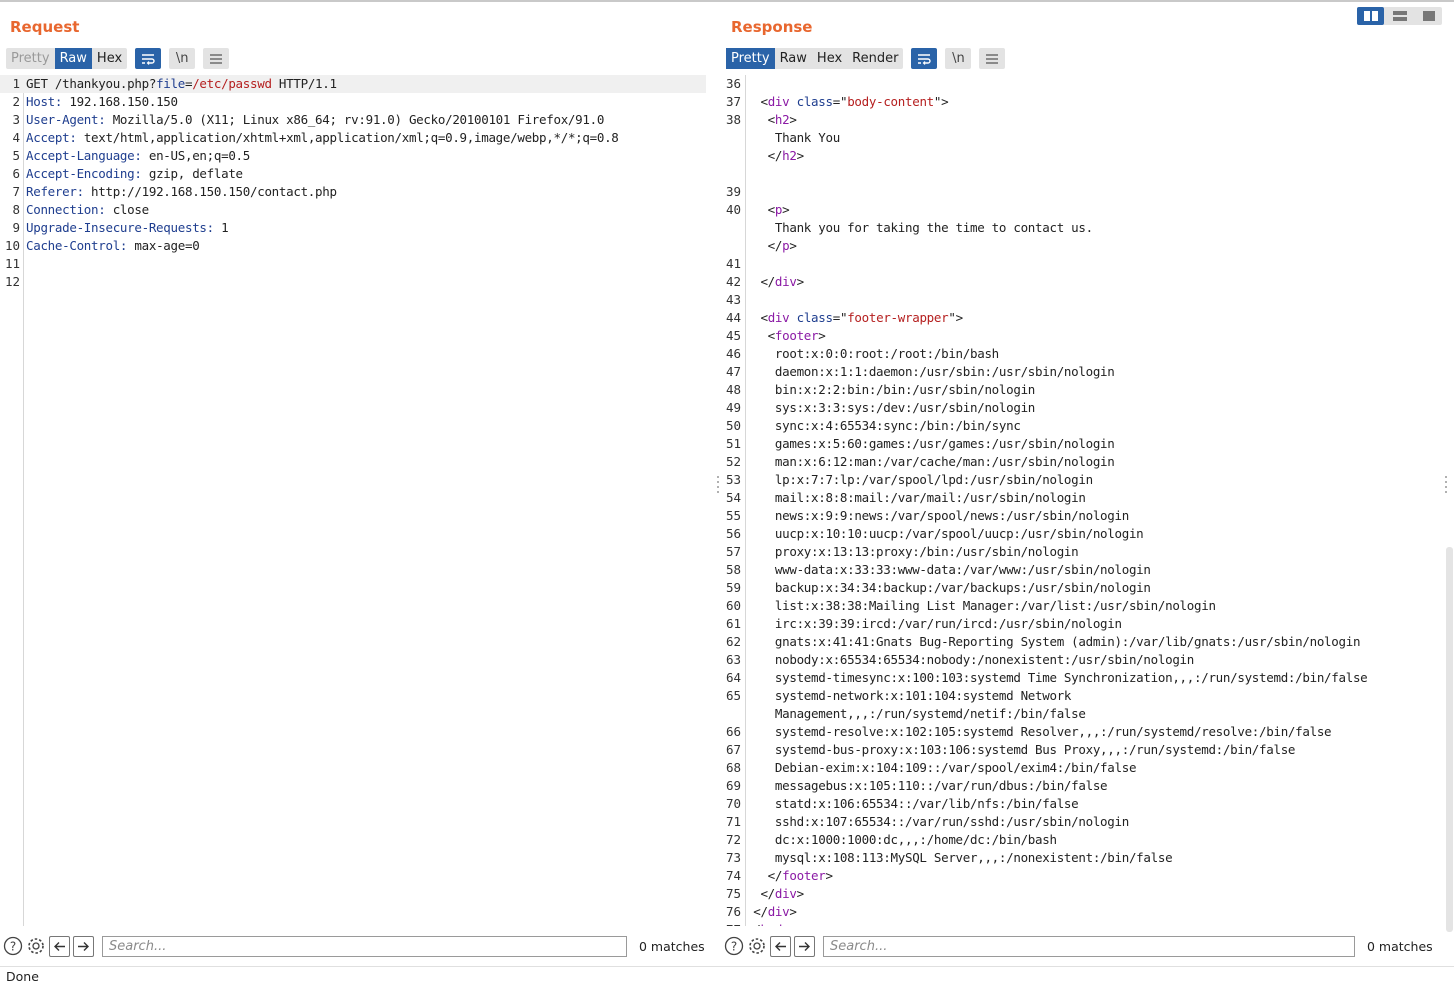 The height and width of the screenshot is (986, 1454). I want to click on request-tab-hex: Hex, so click(109, 58).